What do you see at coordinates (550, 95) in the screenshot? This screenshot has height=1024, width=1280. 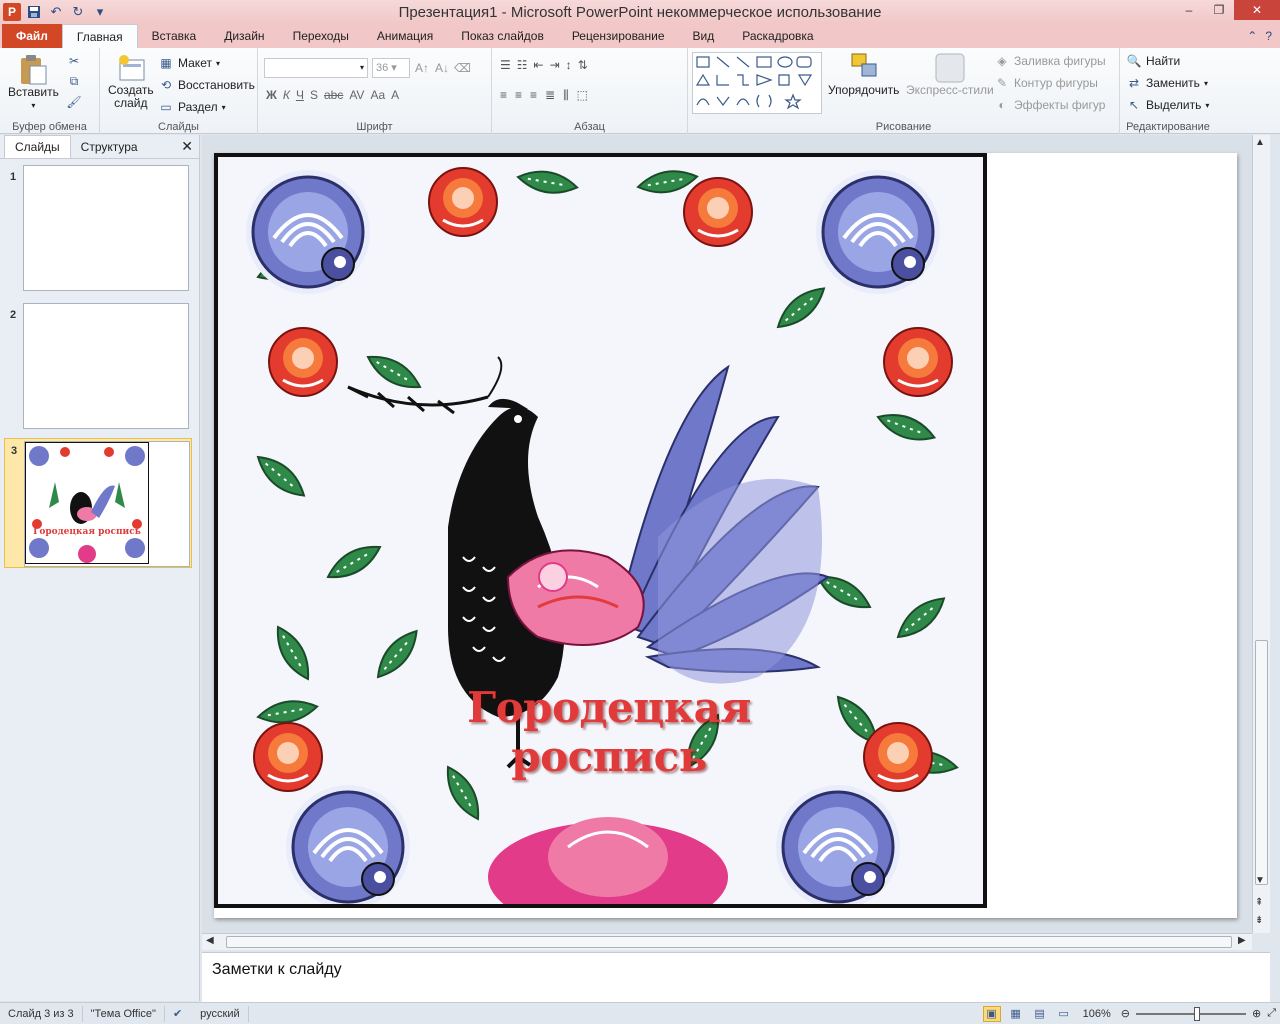 I see `justify-icon: ≣` at bounding box center [550, 95].